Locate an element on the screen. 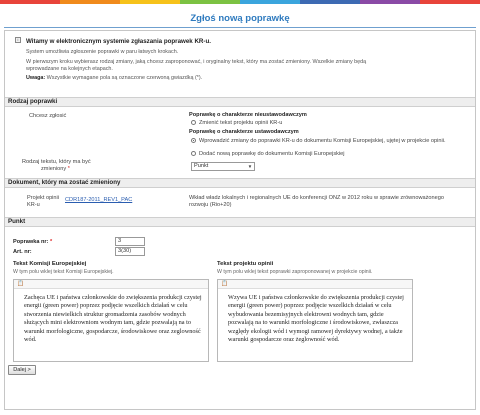  rodzaj-tekstu-label-cont: zmieniony * is located at coordinates (55, 169).